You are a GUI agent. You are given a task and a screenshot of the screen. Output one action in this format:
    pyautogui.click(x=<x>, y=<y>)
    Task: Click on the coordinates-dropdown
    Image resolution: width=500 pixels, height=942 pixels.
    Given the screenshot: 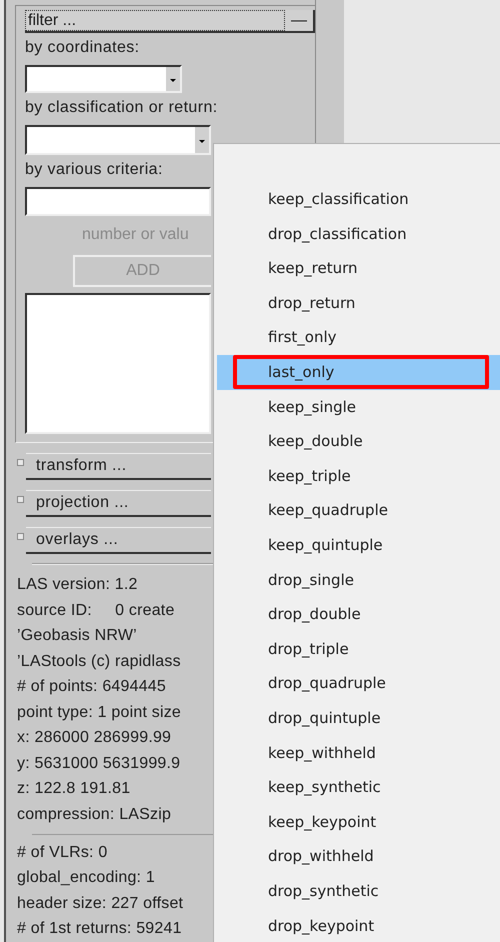 What is the action you would take?
    pyautogui.click(x=103, y=79)
    